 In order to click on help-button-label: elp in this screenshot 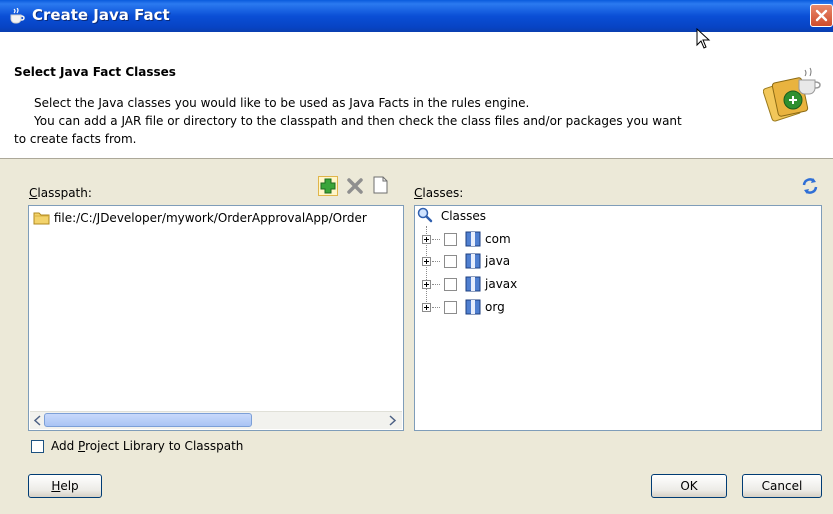, I will do `click(69, 486)`.